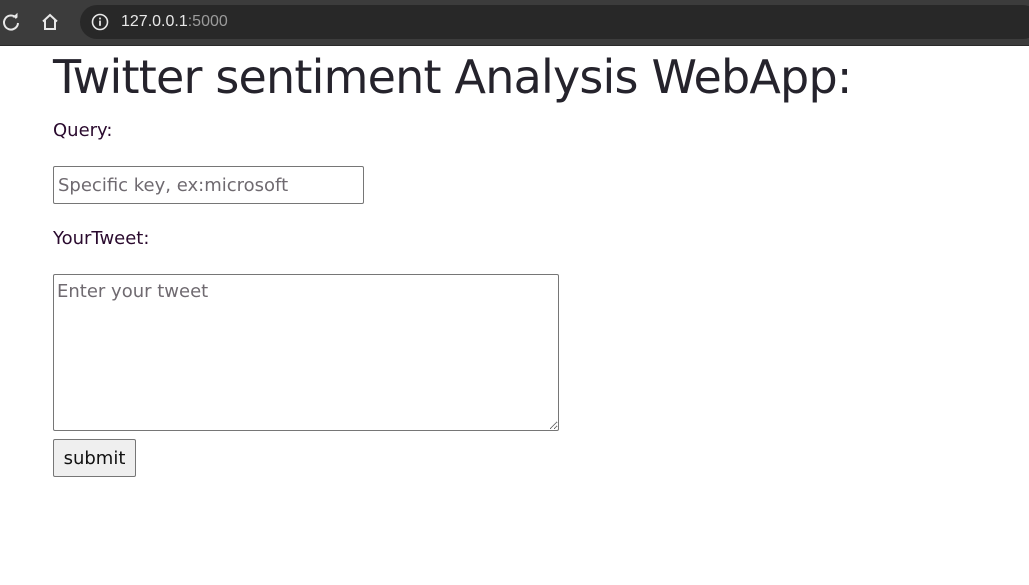 This screenshot has height=585, width=1029. What do you see at coordinates (100, 22) in the screenshot?
I see `info-icon` at bounding box center [100, 22].